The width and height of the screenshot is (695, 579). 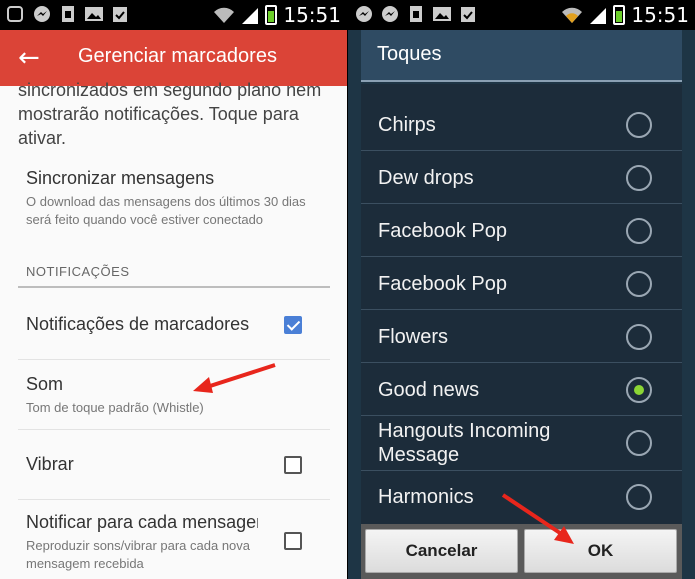 I want to click on sync-messages-title: Sincronizar mensagens, so click(x=120, y=178).